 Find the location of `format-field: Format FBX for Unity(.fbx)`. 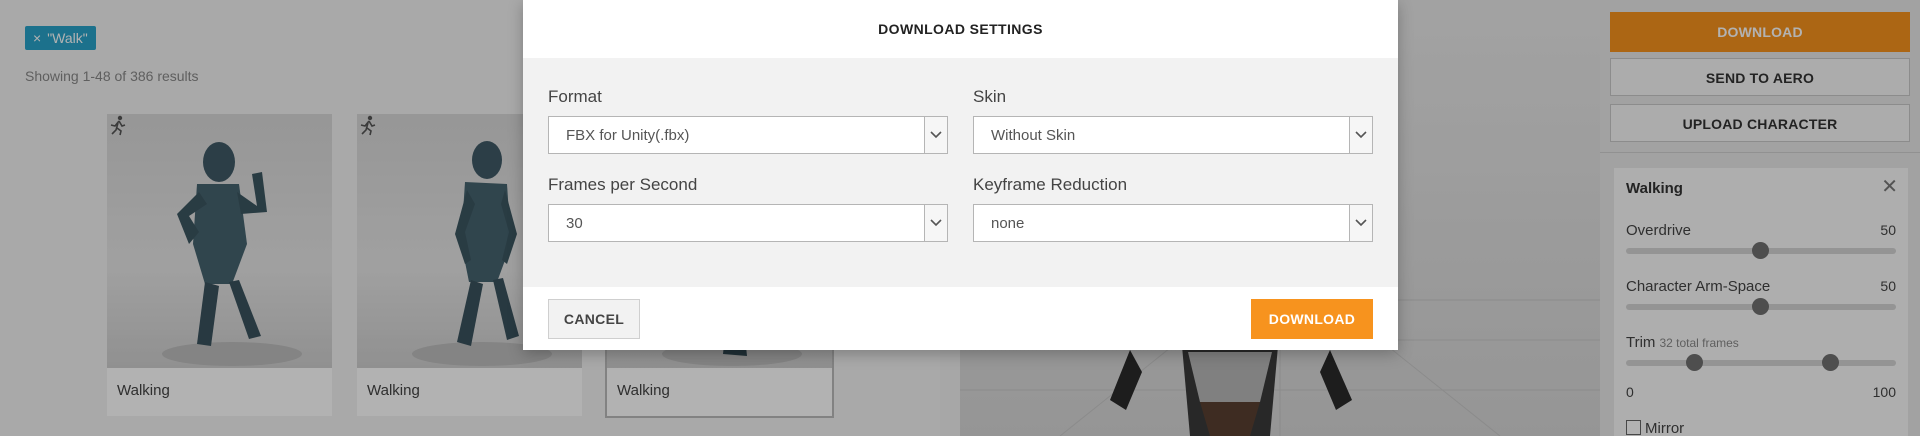

format-field: Format FBX for Unity(.fbx) is located at coordinates (748, 120).